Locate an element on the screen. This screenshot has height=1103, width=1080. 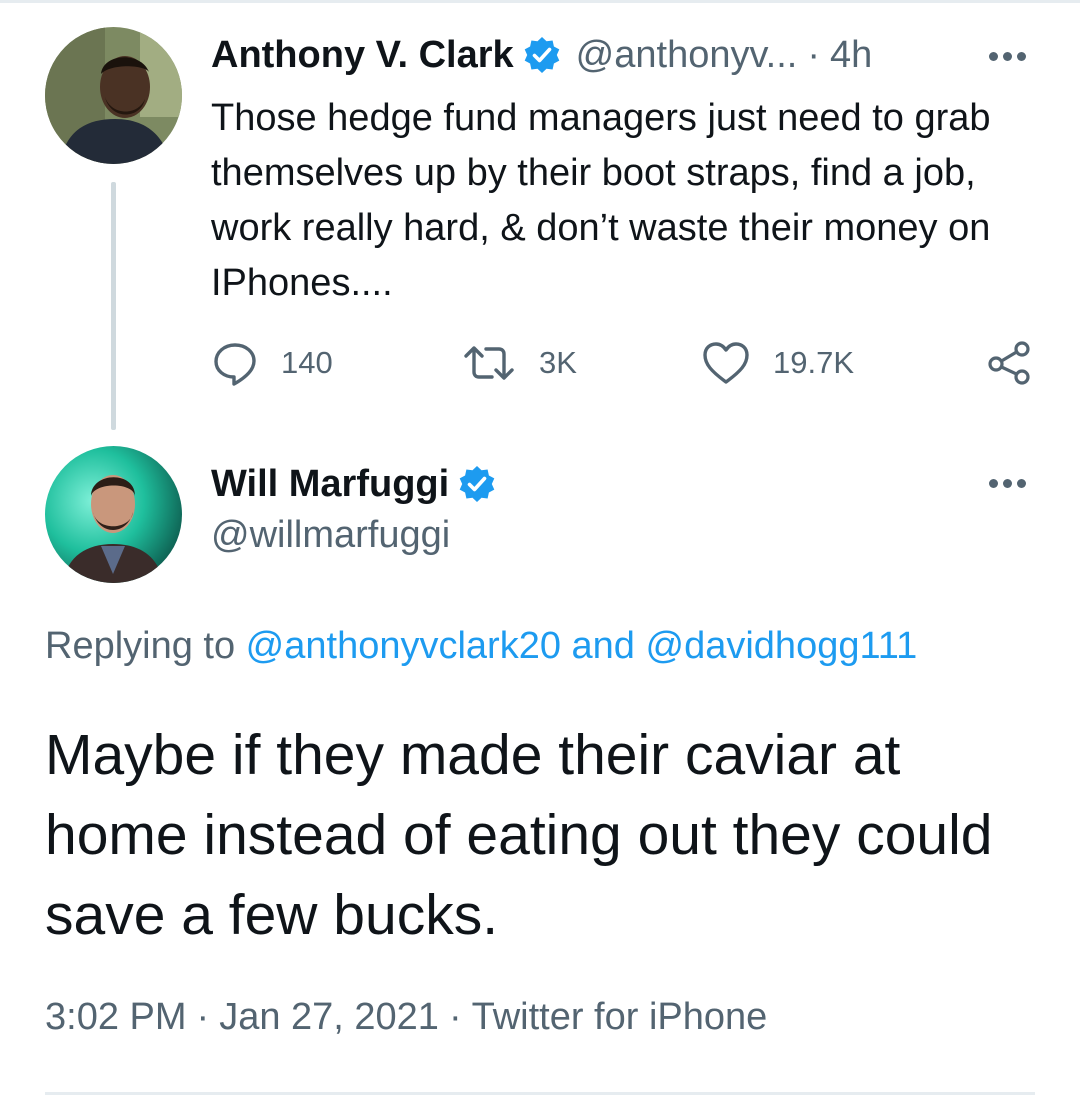
tweet-source: Twitter for iPhone is located at coordinates (620, 1017).